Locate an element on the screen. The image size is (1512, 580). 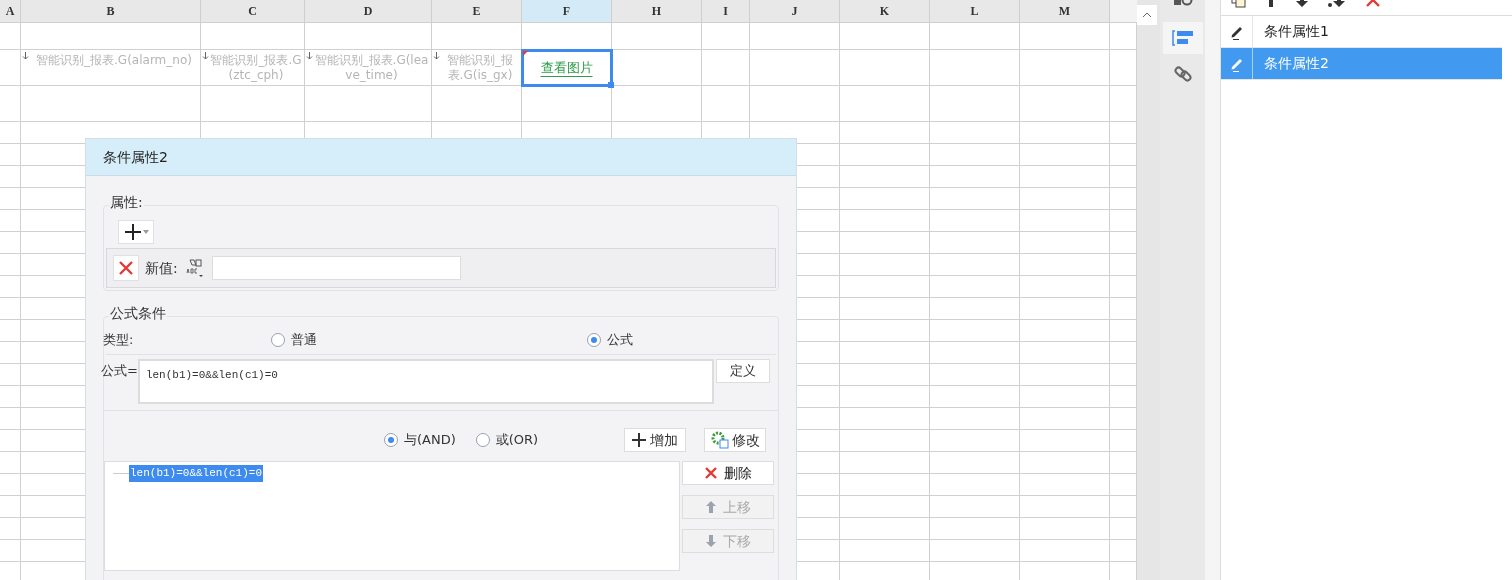
column-header: M is located at coordinates (1065, 11).